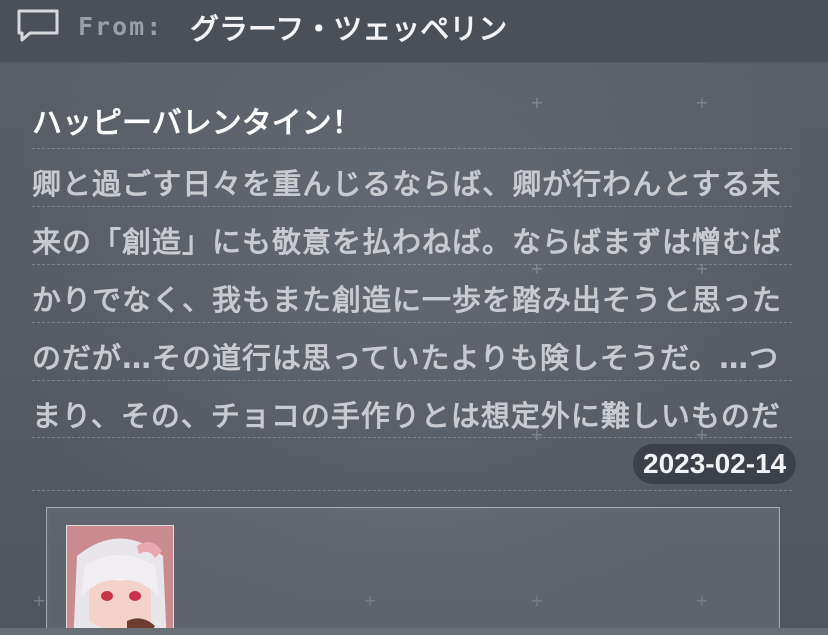 This screenshot has width=828, height=635. Describe the element at coordinates (715, 464) in the screenshot. I see `date-badge: 2023-02-14` at that location.